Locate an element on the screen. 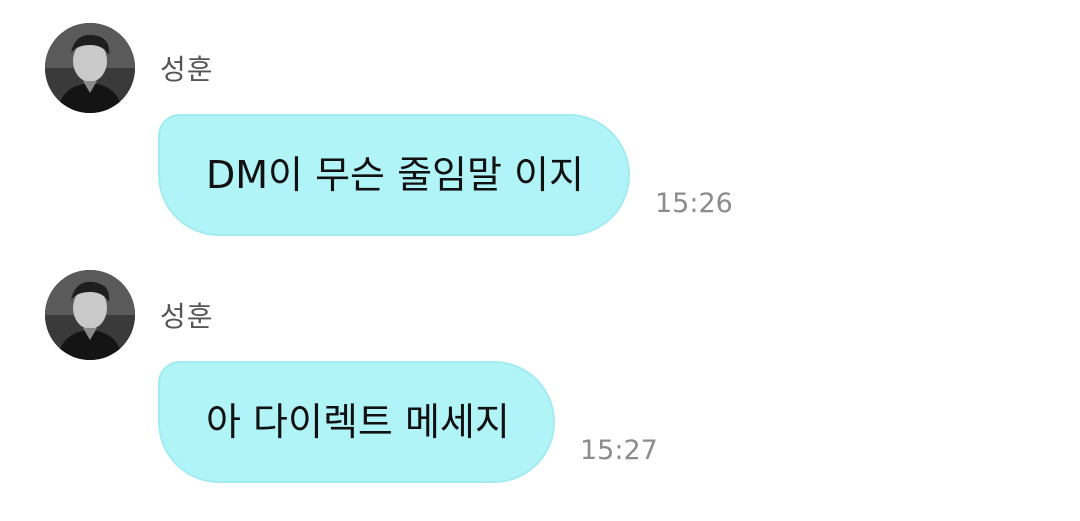 This screenshot has height=521, width=1080. message-timestamp: 15:26 is located at coordinates (694, 203).